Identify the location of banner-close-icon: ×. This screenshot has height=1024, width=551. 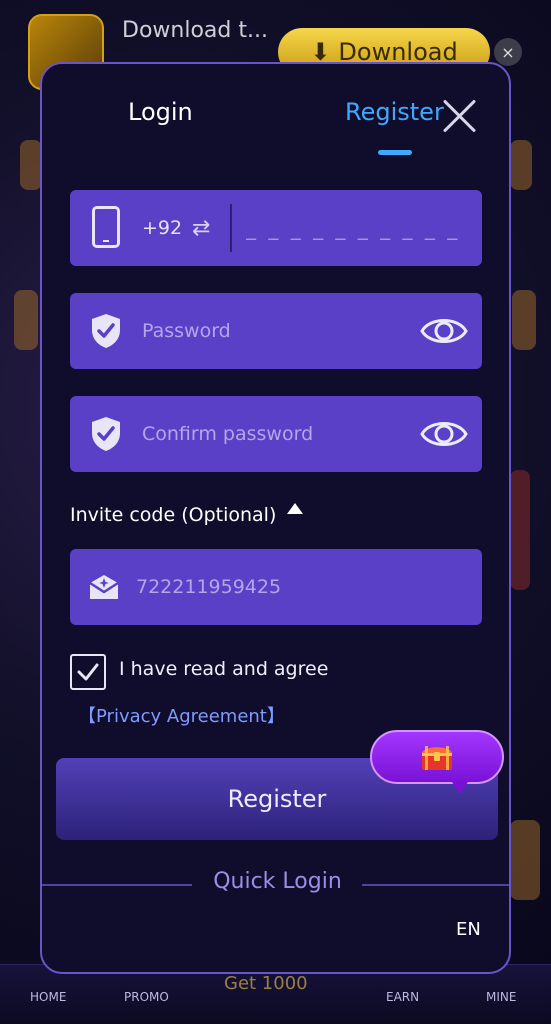
(508, 52).